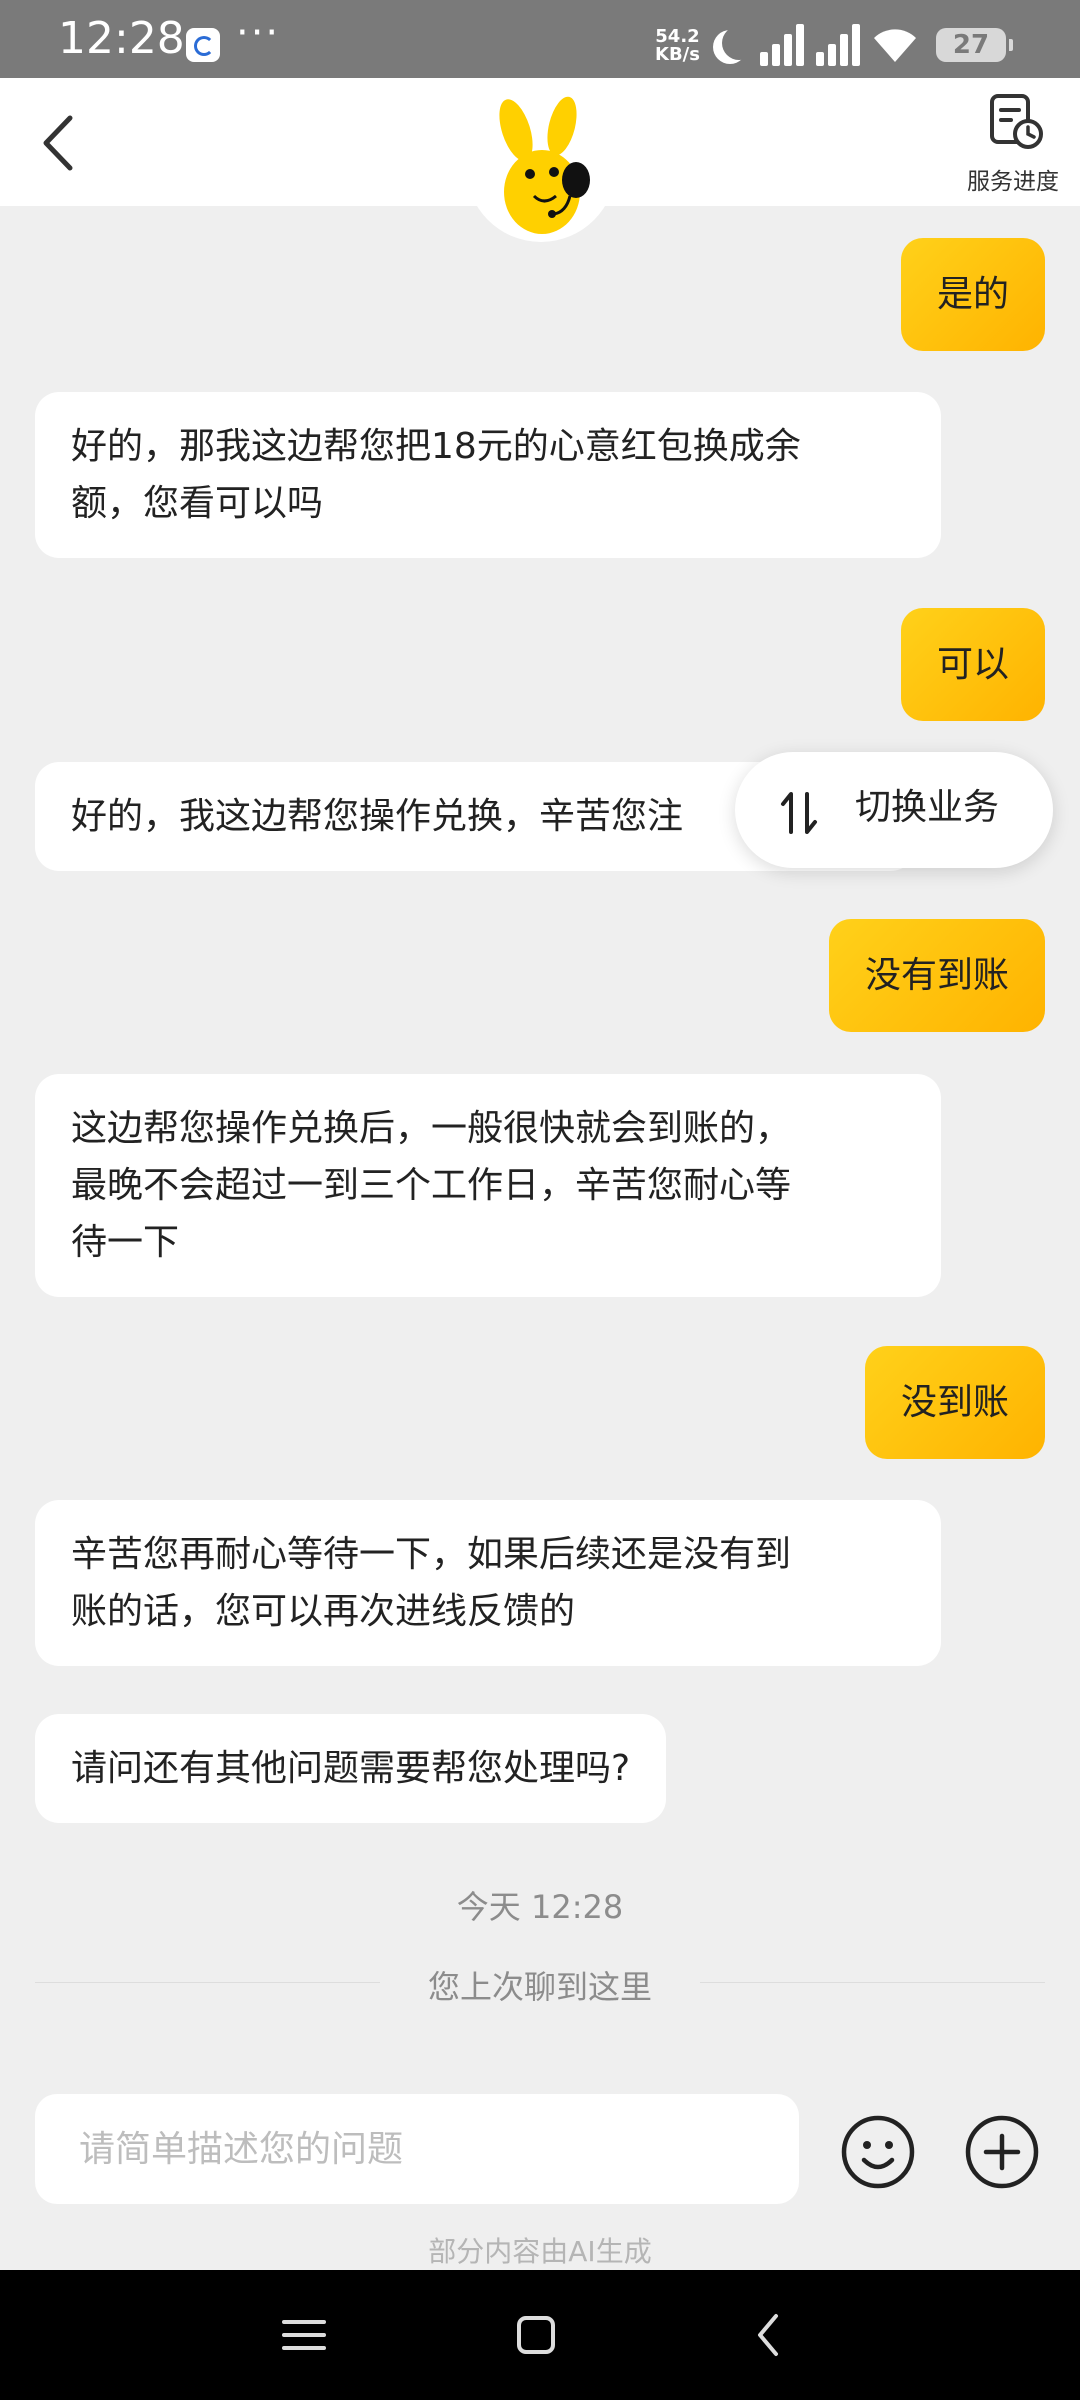  Describe the element at coordinates (488, 1583) in the screenshot. I see `bot-message: 辛苦您再耐心等待一下，如果后续还是没有到 账的话，您可以再次进线反馈的` at that location.